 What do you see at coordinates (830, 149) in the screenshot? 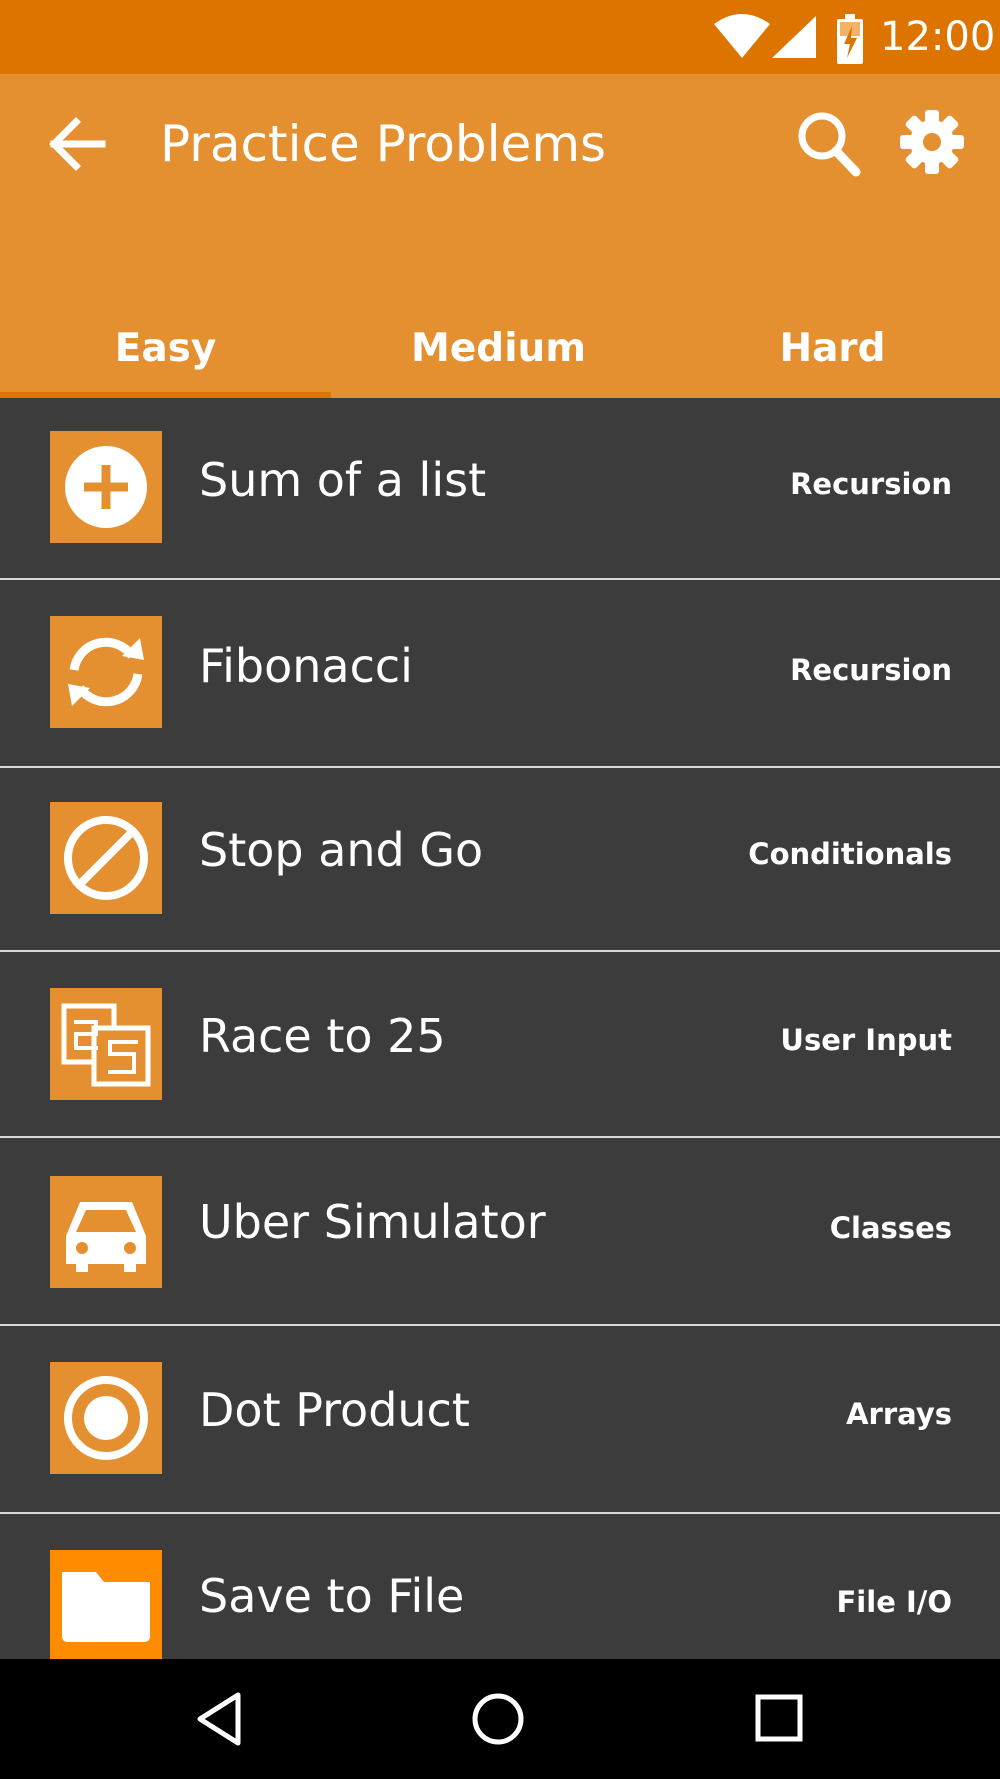
I see `search-icon` at bounding box center [830, 149].